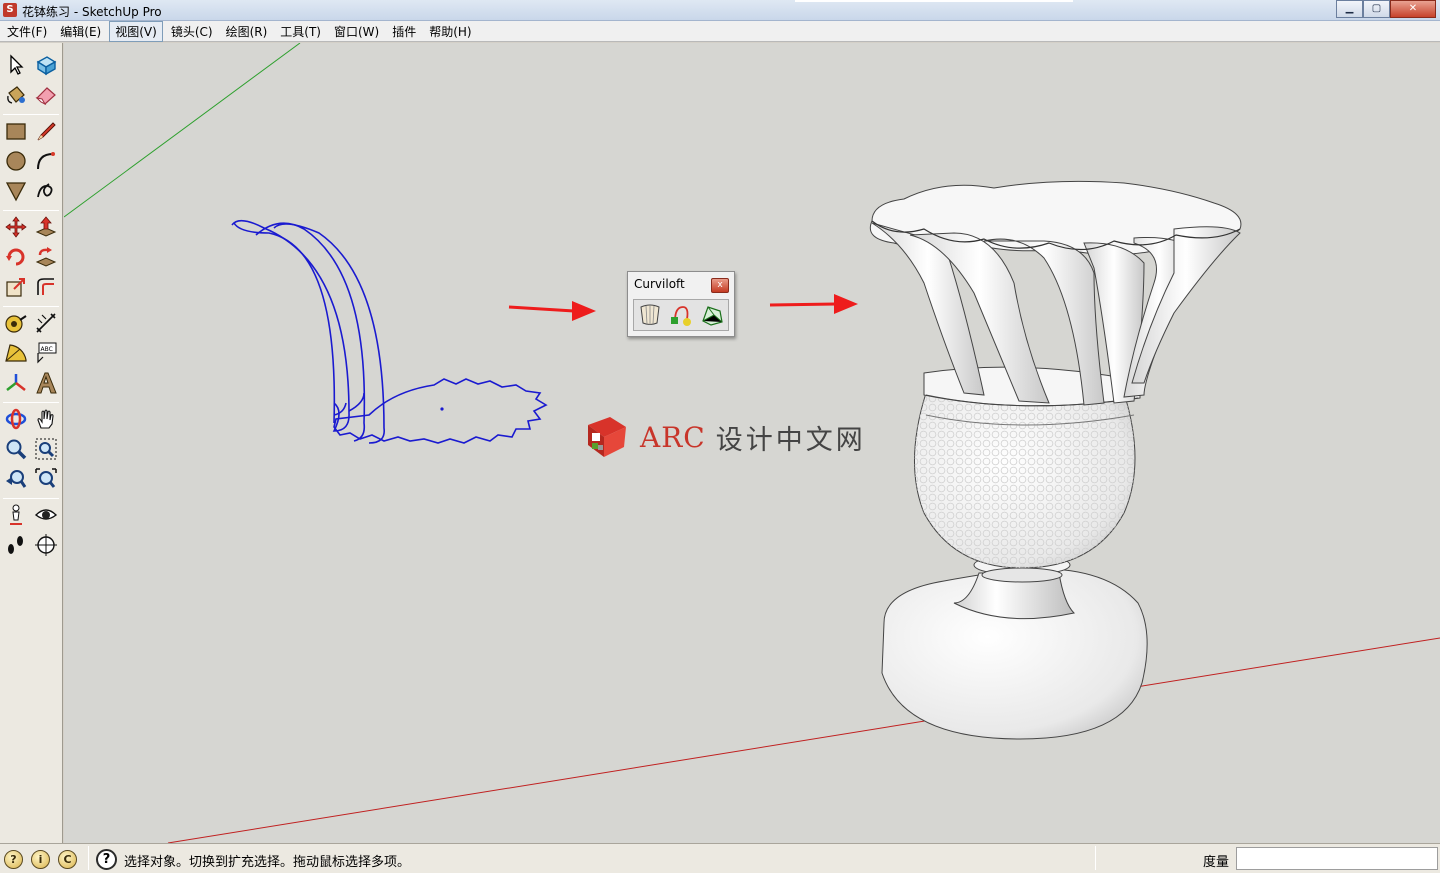 This screenshot has width=1440, height=873. Describe the element at coordinates (80, 31) in the screenshot. I see `menu-edit: 编辑(E)` at that location.